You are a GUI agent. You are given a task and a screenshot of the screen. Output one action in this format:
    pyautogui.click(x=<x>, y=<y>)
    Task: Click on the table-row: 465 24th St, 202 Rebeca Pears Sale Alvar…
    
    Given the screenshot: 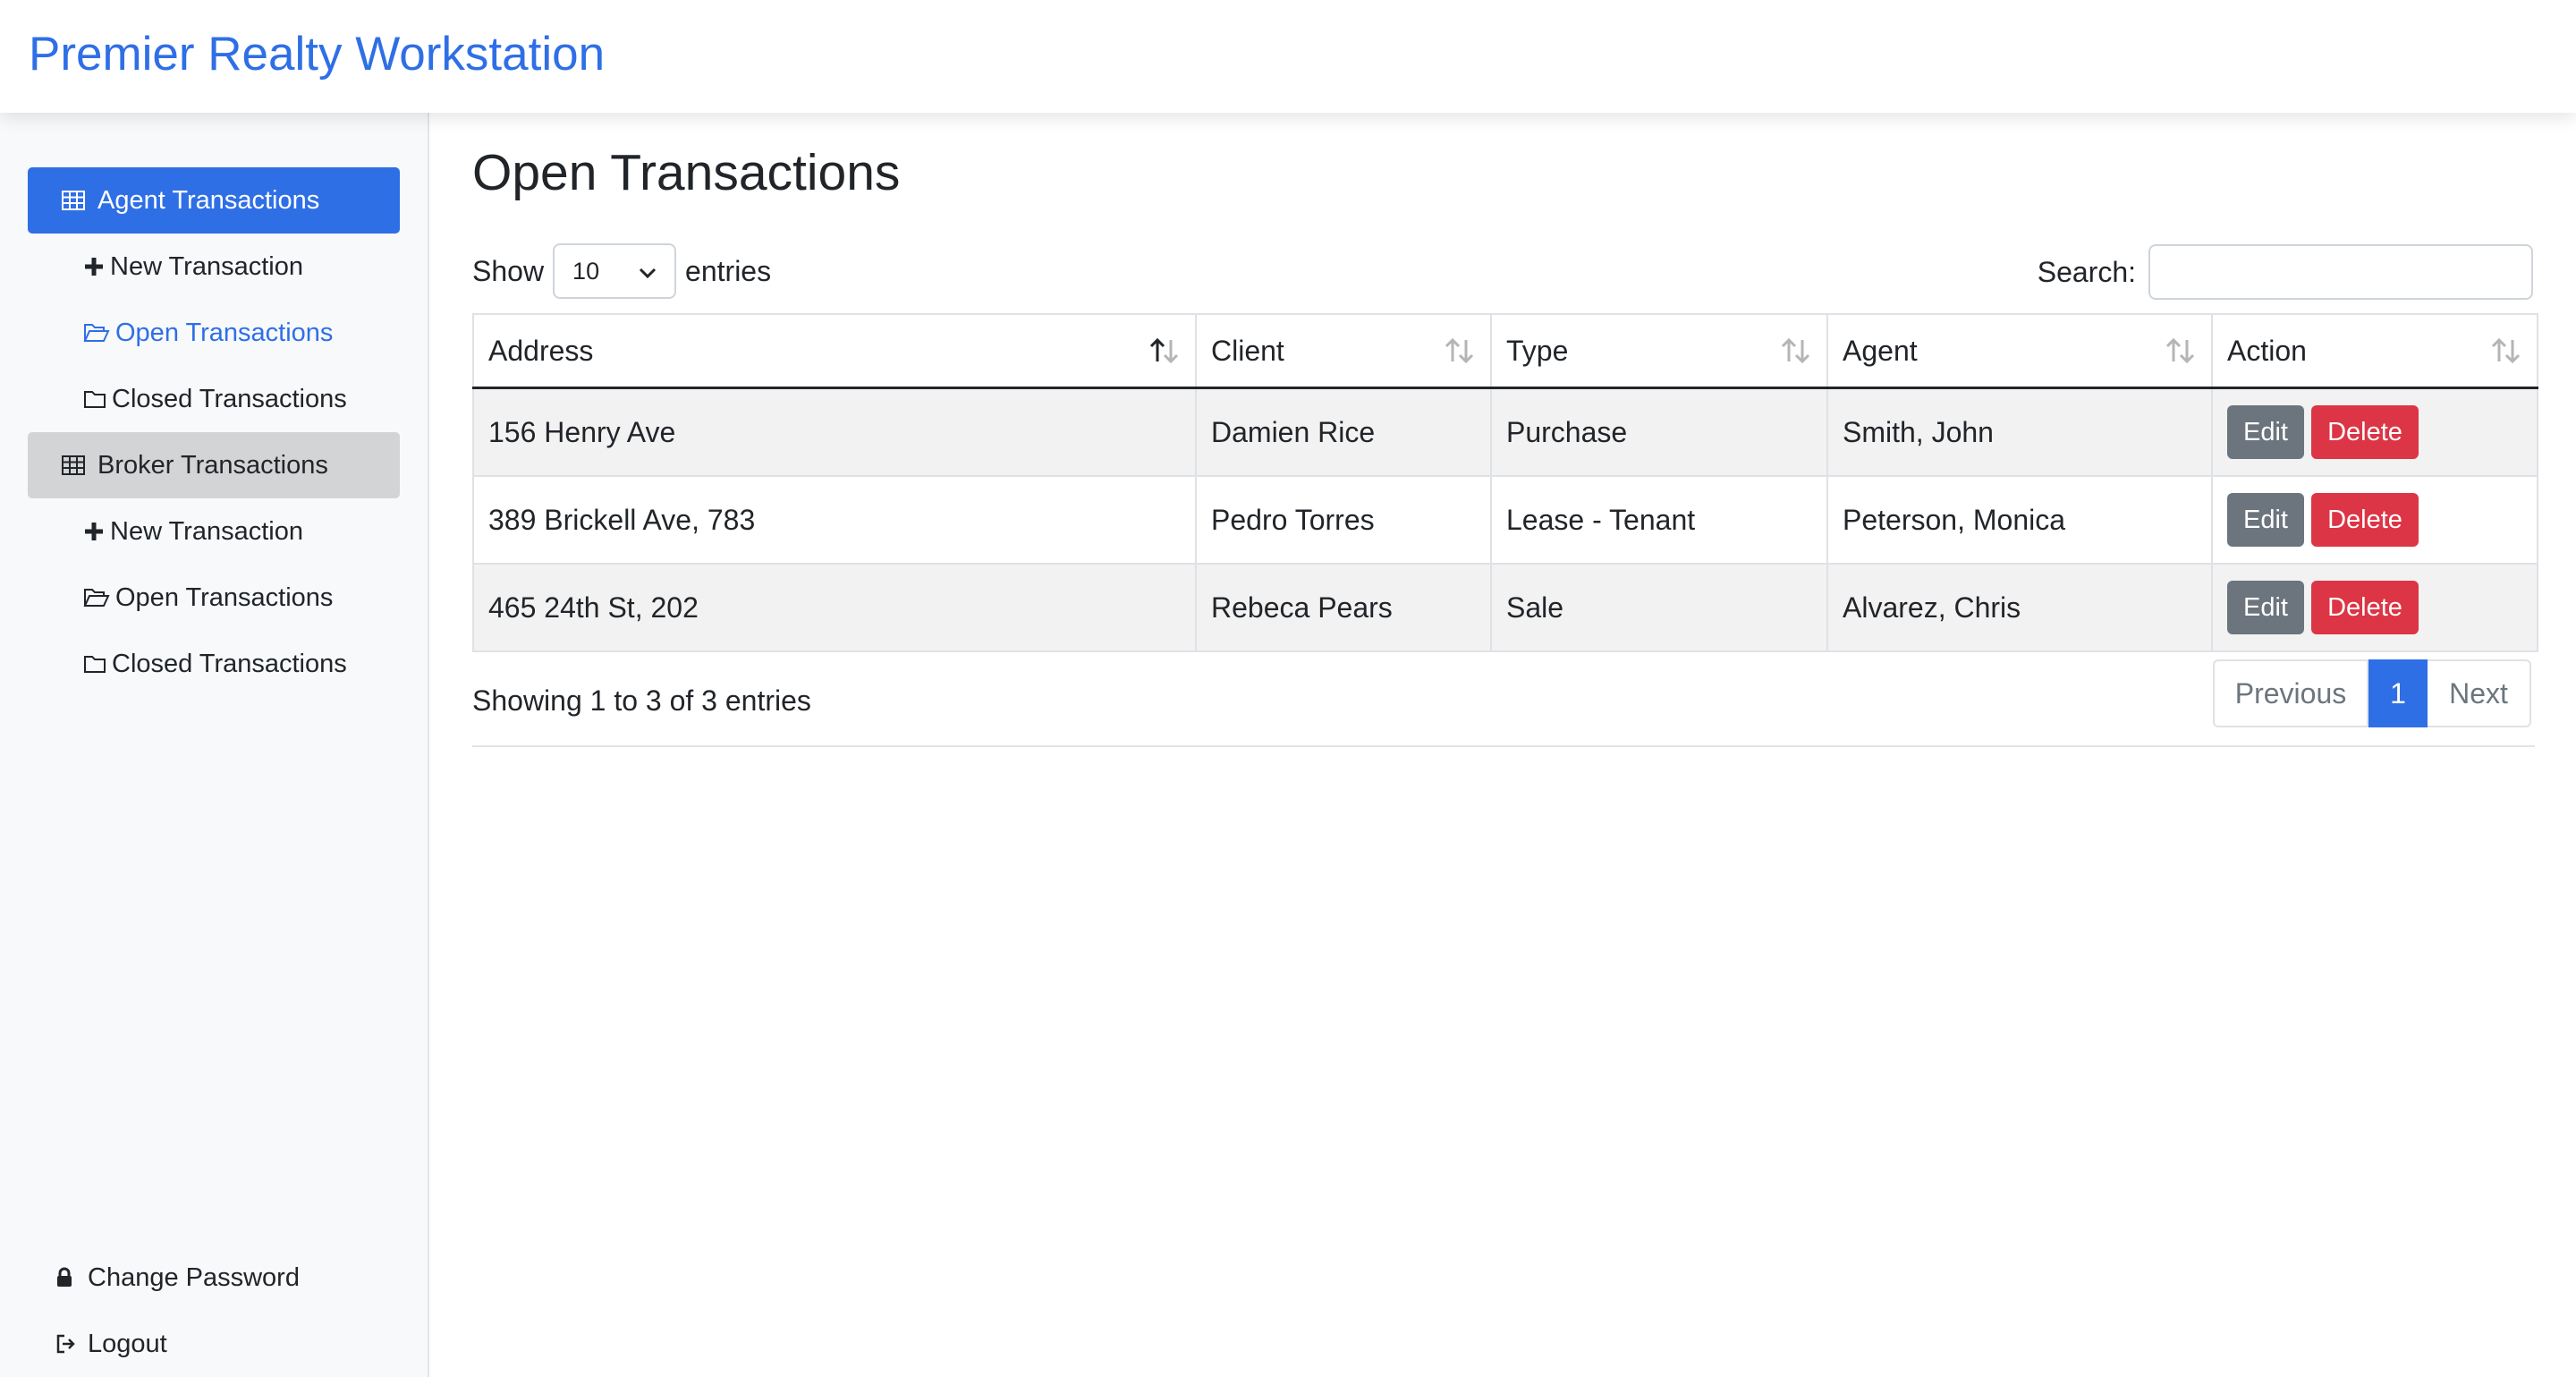 What is the action you would take?
    pyautogui.click(x=1505, y=607)
    